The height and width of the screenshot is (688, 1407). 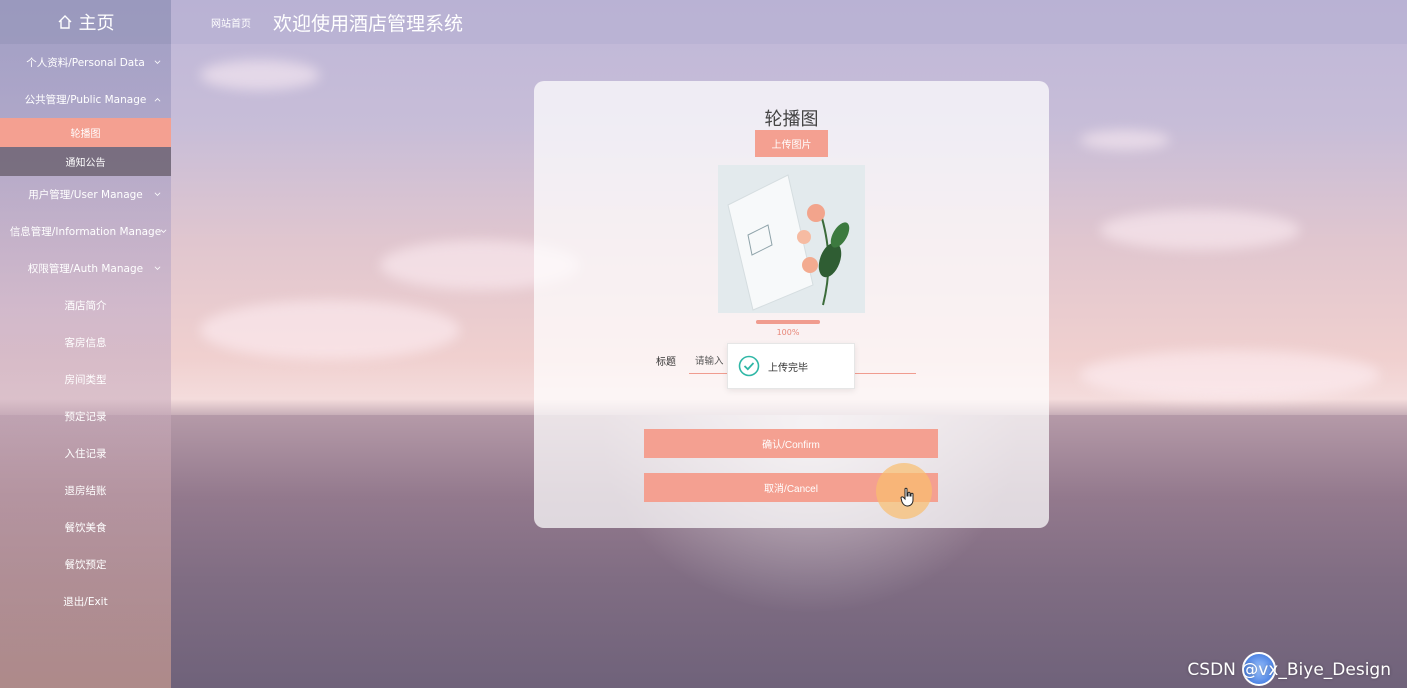 What do you see at coordinates (368, 23) in the screenshot?
I see `page-title: 欢迎使用酒店管理系统` at bounding box center [368, 23].